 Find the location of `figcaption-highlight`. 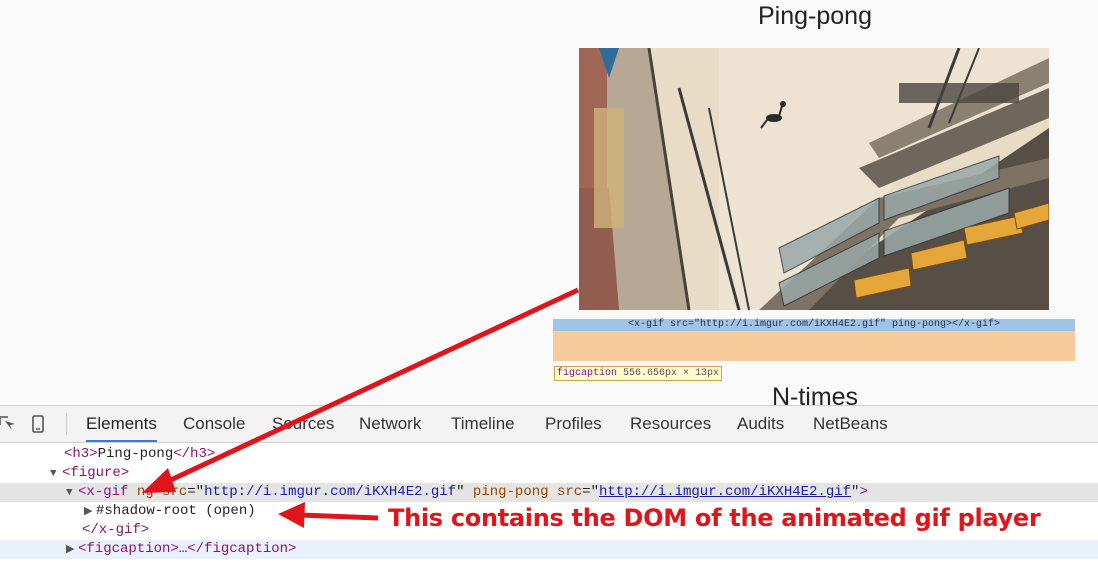

figcaption-highlight is located at coordinates (814, 346).